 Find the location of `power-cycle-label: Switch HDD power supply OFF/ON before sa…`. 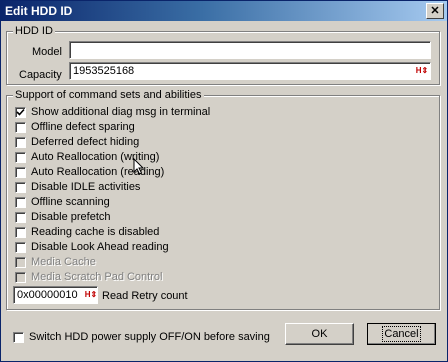

power-cycle-label: Switch HDD power supply OFF/ON before sa… is located at coordinates (149, 337).